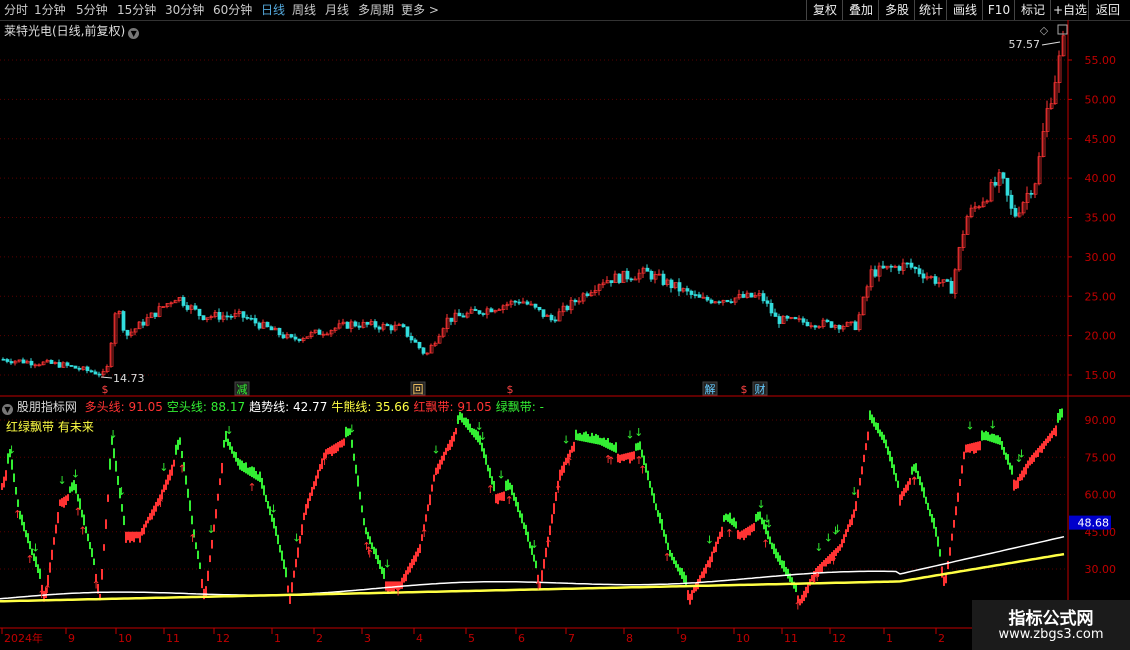 This screenshot has height=650, width=1130. What do you see at coordinates (47, 407) in the screenshot?
I see `indicator-name: 股朋指标网` at bounding box center [47, 407].